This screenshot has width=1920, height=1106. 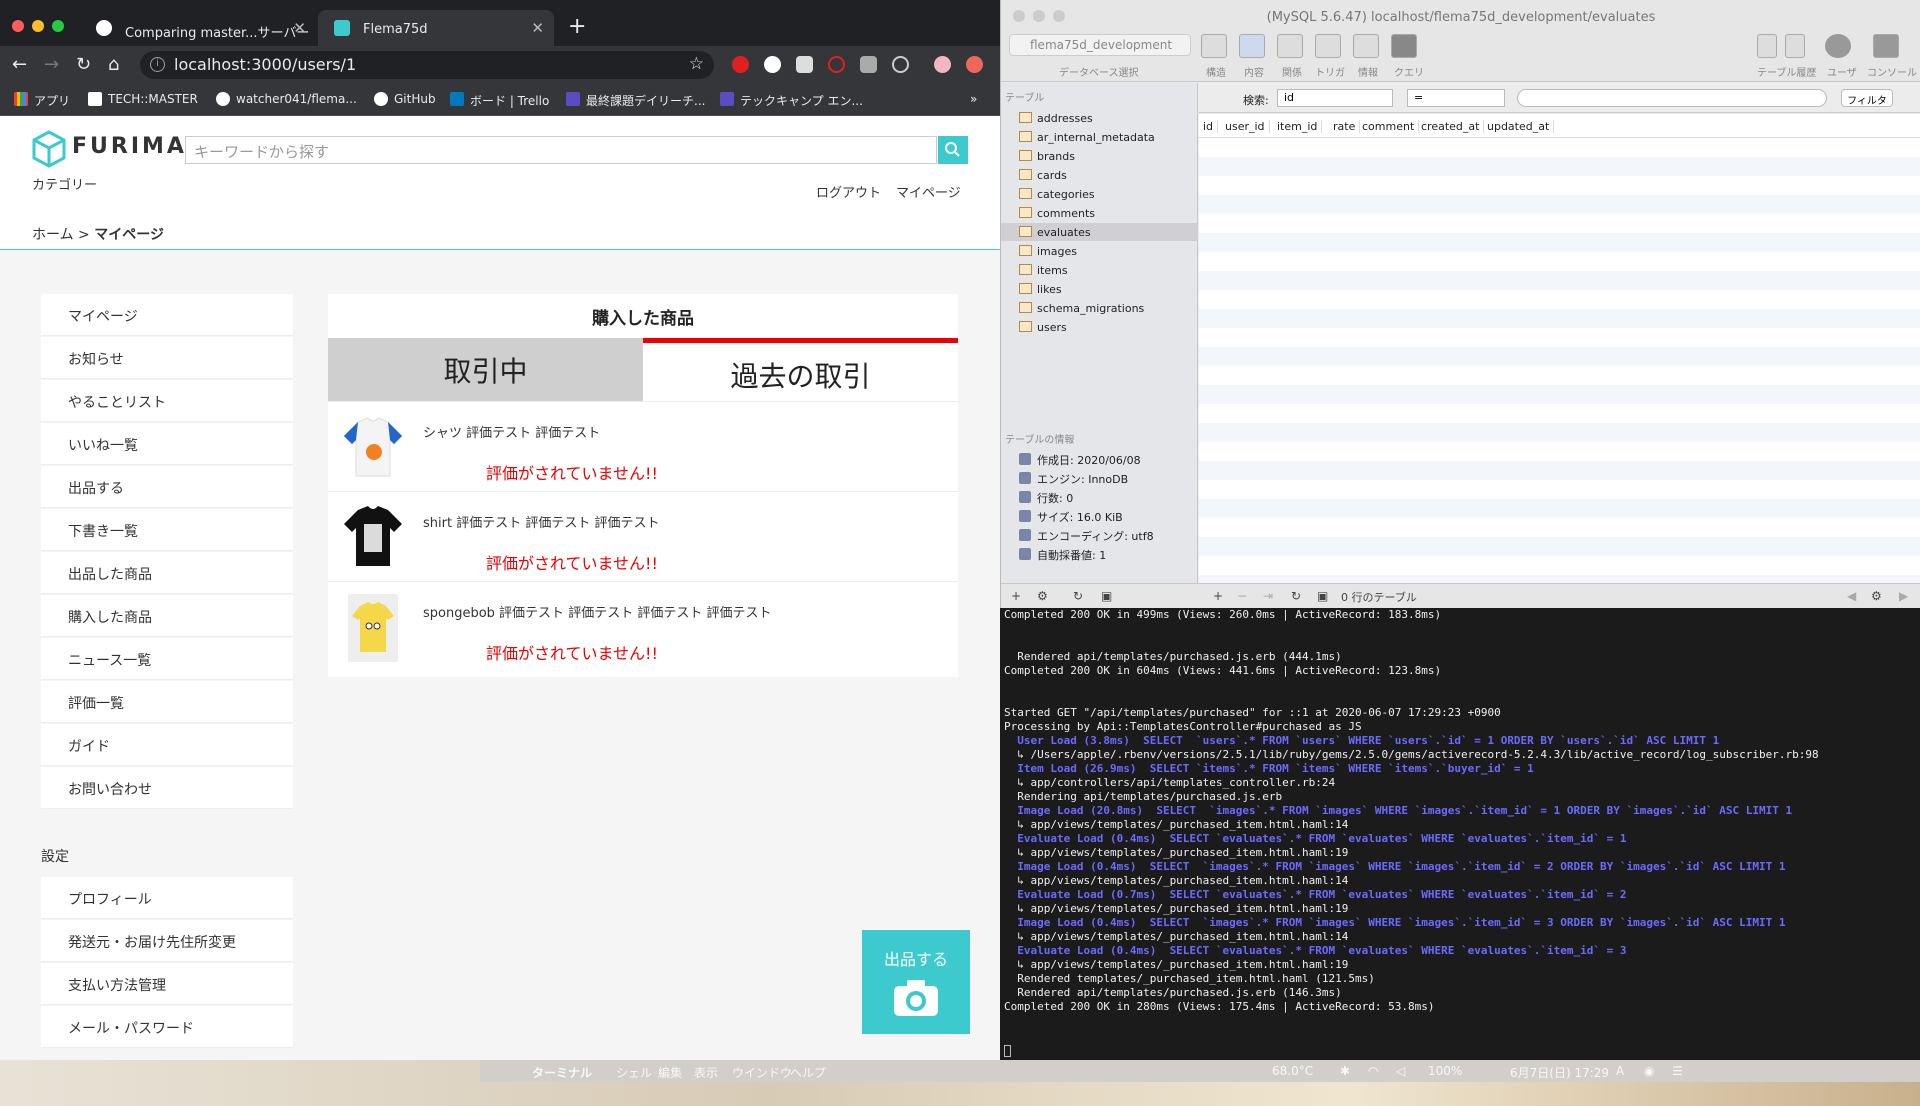 What do you see at coordinates (1108, 118) in the screenshot?
I see `table-list-item: addresses` at bounding box center [1108, 118].